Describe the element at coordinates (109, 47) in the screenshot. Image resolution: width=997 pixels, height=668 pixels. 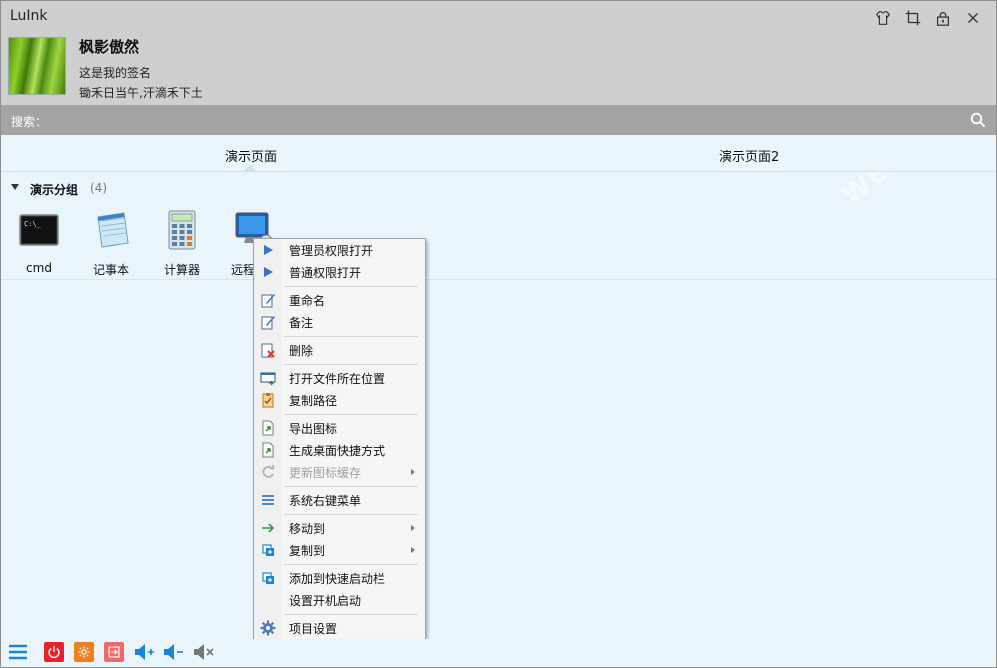
I see `user-name: 枫影傲然` at that location.